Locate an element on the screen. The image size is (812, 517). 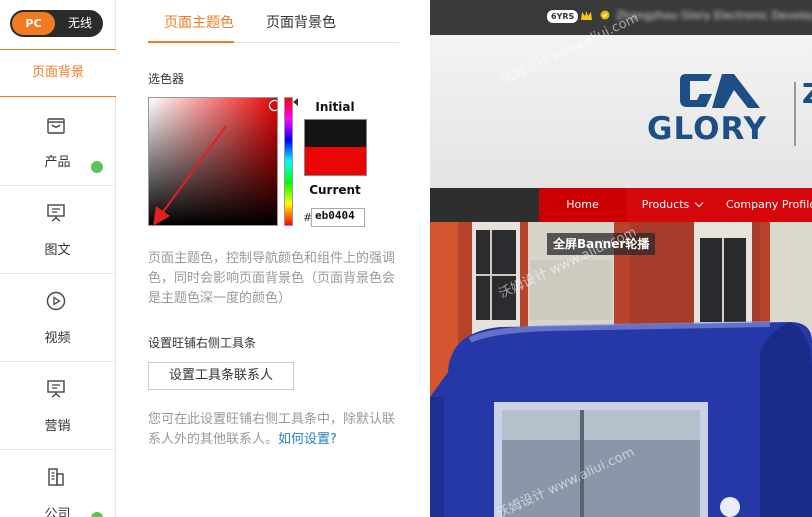
current-color-label: Current is located at coordinates (335, 190).